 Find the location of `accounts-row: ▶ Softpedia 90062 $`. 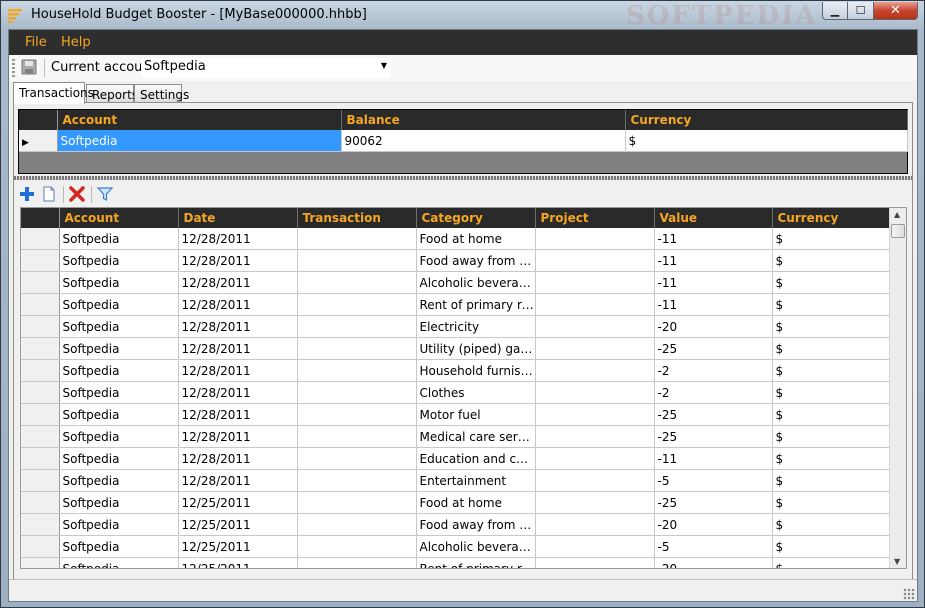

accounts-row: ▶ Softpedia 90062 $ is located at coordinates (463, 141).